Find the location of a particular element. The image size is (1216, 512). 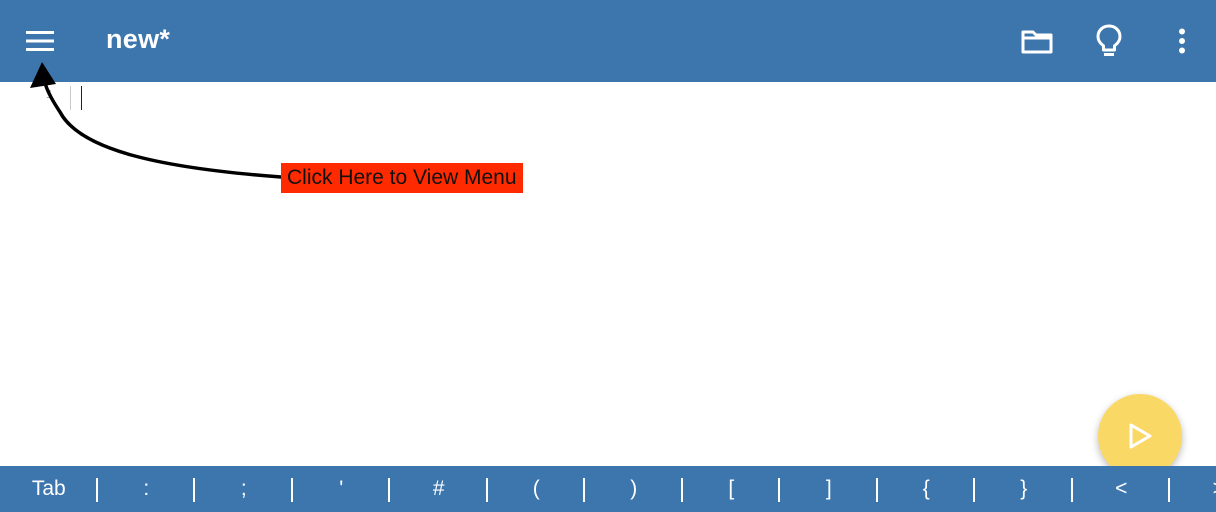

symbol-key: ) is located at coordinates (634, 489).